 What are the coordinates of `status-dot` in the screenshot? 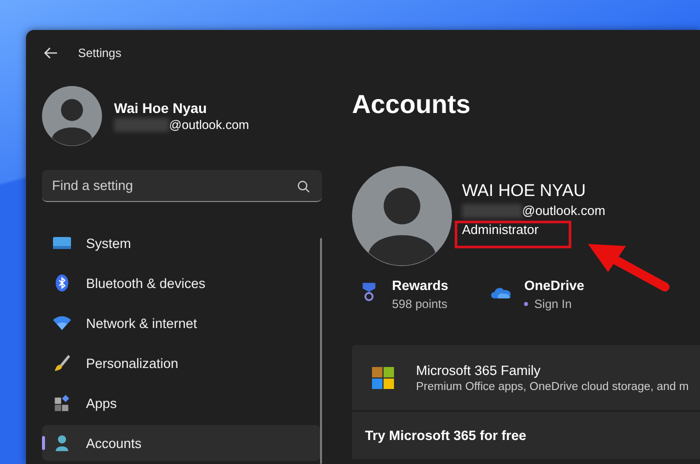 It's located at (526, 304).